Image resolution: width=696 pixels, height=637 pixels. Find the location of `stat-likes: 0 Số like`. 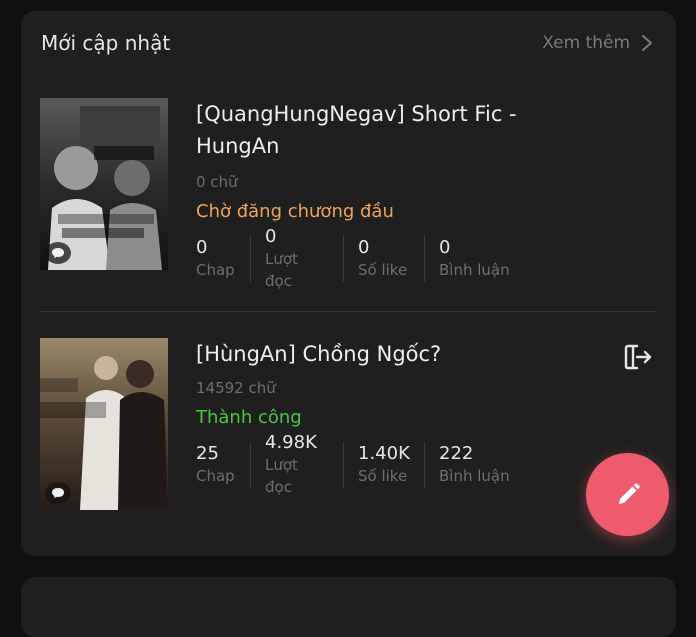

stat-likes: 0 Số like is located at coordinates (383, 259).